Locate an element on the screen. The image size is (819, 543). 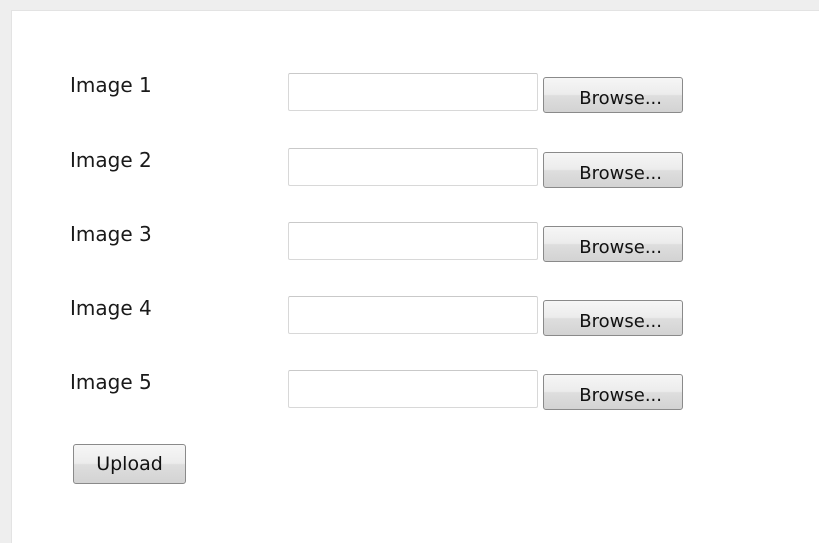
image-1-label: Image 1 is located at coordinates (111, 85).